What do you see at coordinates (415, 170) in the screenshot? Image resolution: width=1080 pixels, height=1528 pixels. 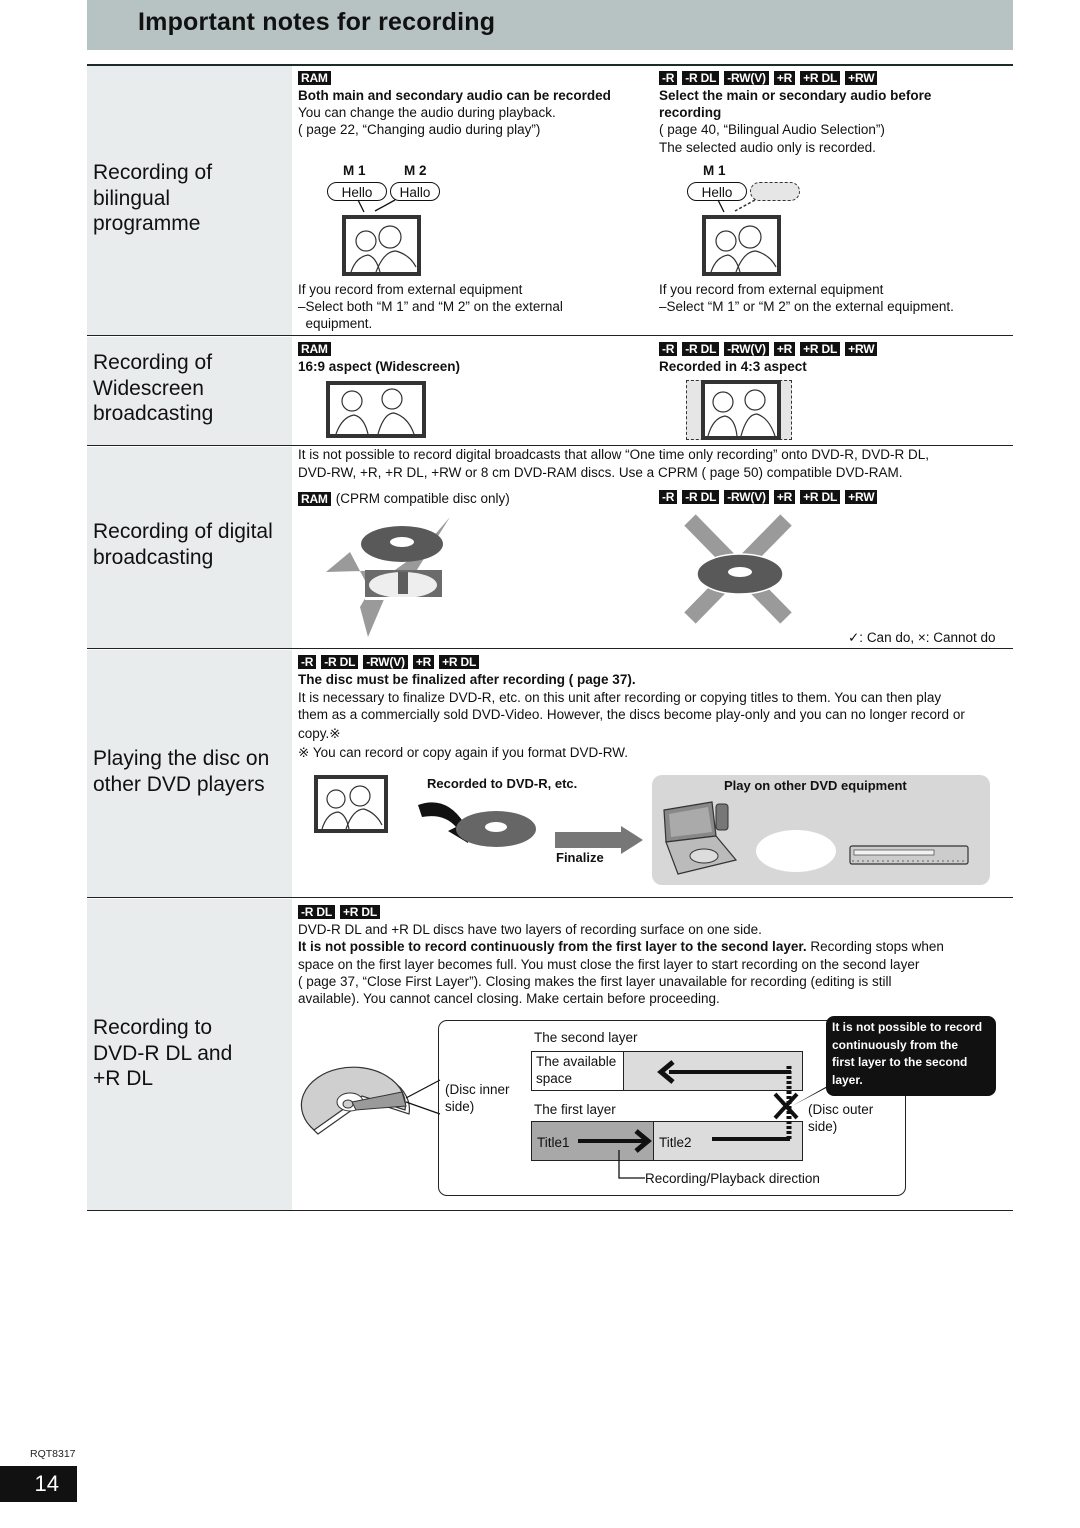 I see `channel-label: M 2` at bounding box center [415, 170].